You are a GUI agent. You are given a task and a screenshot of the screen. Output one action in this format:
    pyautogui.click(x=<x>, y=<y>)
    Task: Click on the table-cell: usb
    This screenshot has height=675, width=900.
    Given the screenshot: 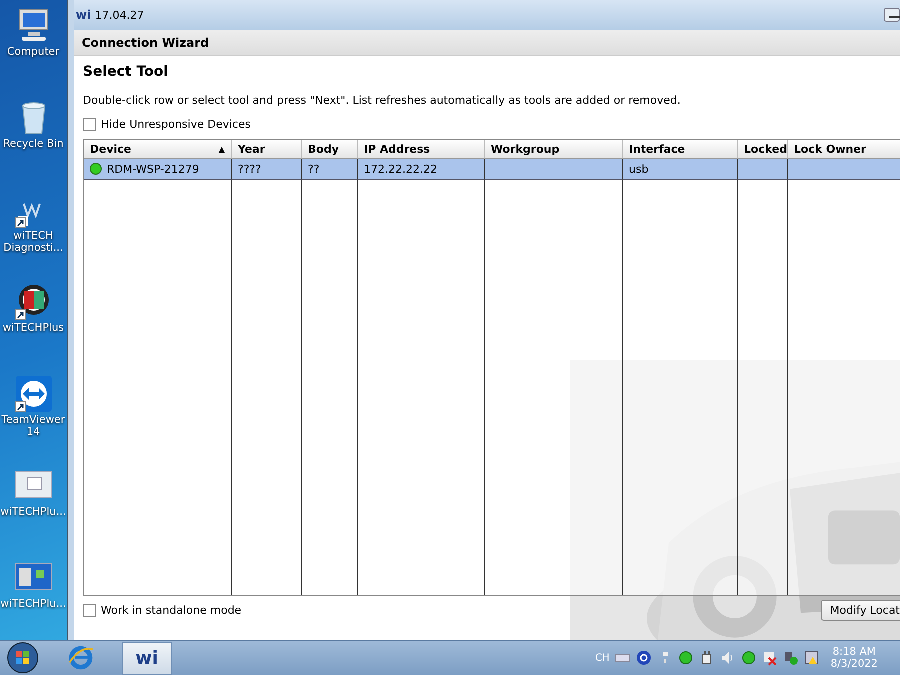 What is the action you would take?
    pyautogui.click(x=639, y=169)
    